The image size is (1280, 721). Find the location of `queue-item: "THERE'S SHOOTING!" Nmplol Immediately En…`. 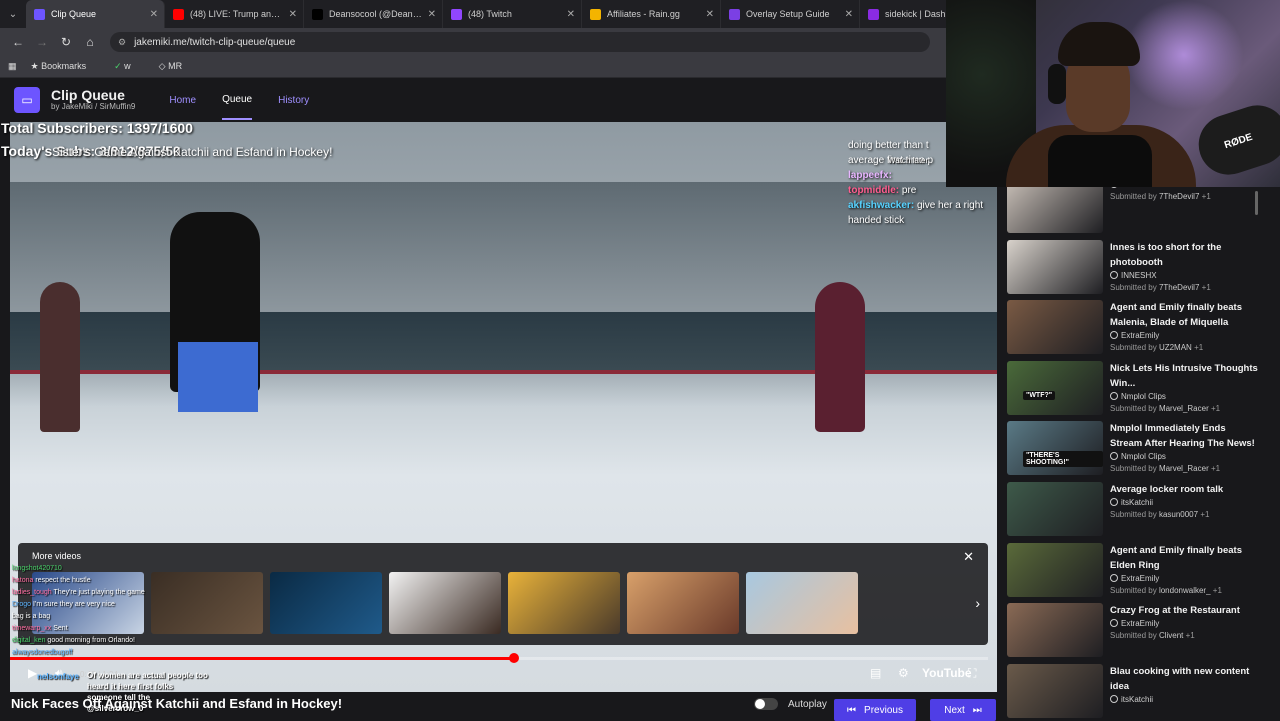

queue-item: "THERE'S SHOOTING!" Nmplol Immediately En… is located at coordinates (1142, 450).